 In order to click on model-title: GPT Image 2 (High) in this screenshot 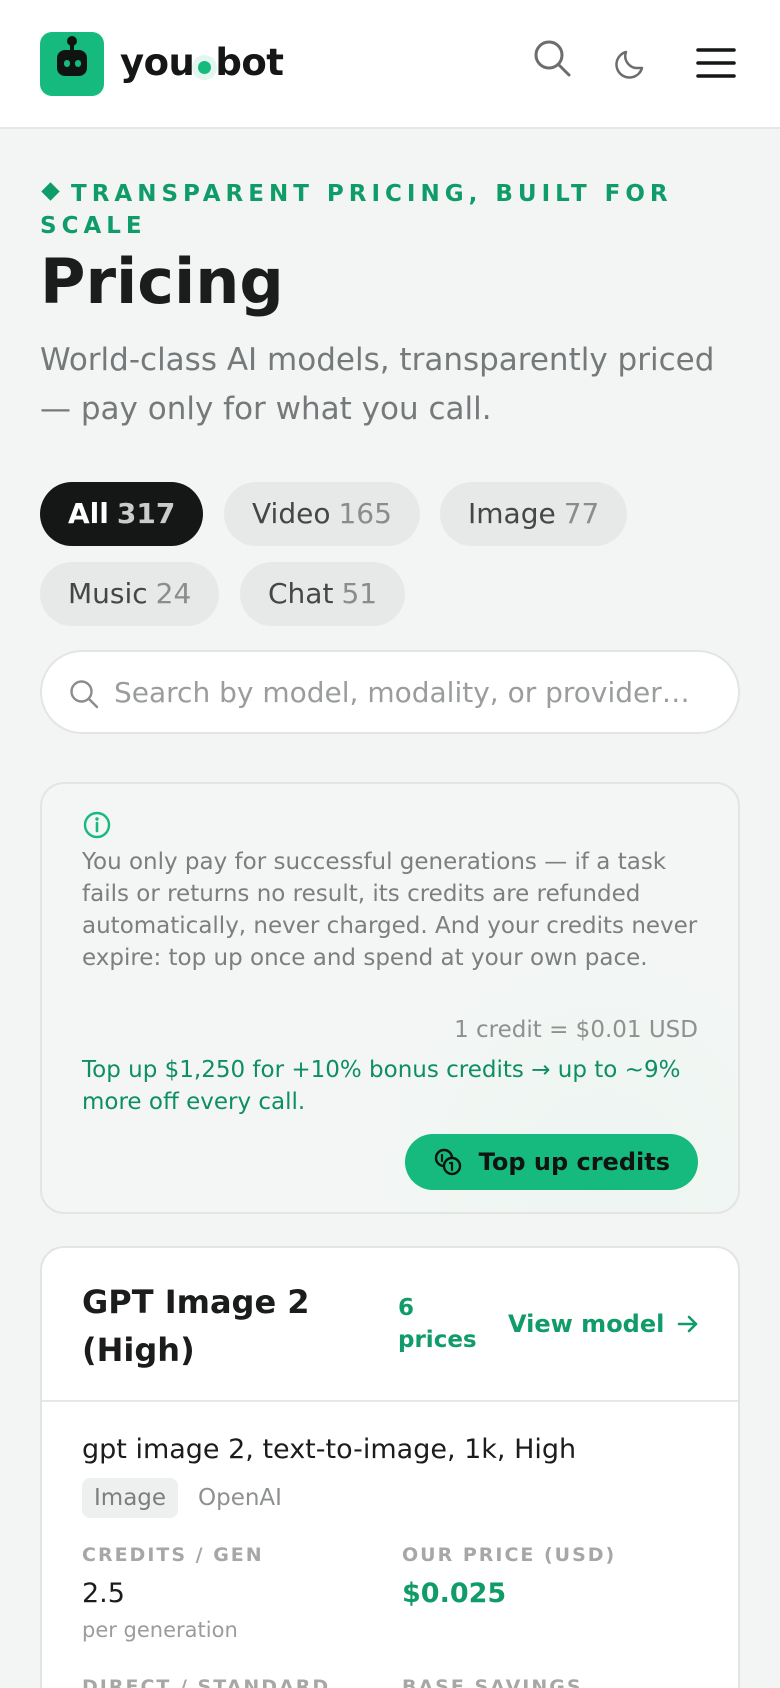, I will do `click(196, 1326)`.